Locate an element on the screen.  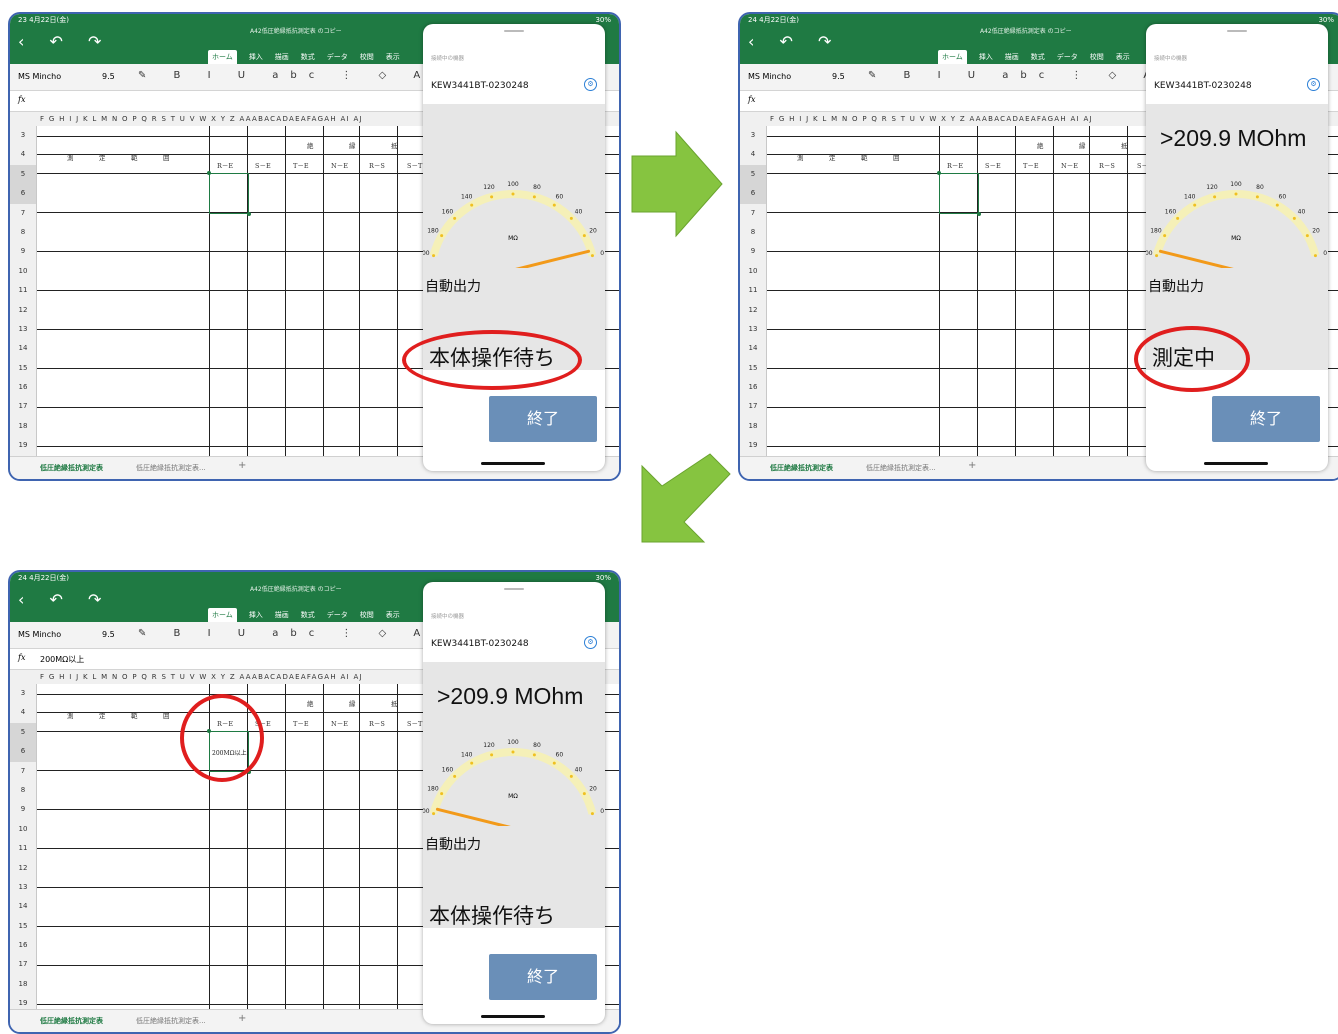
row-header: 4 is located at coordinates (23, 154).